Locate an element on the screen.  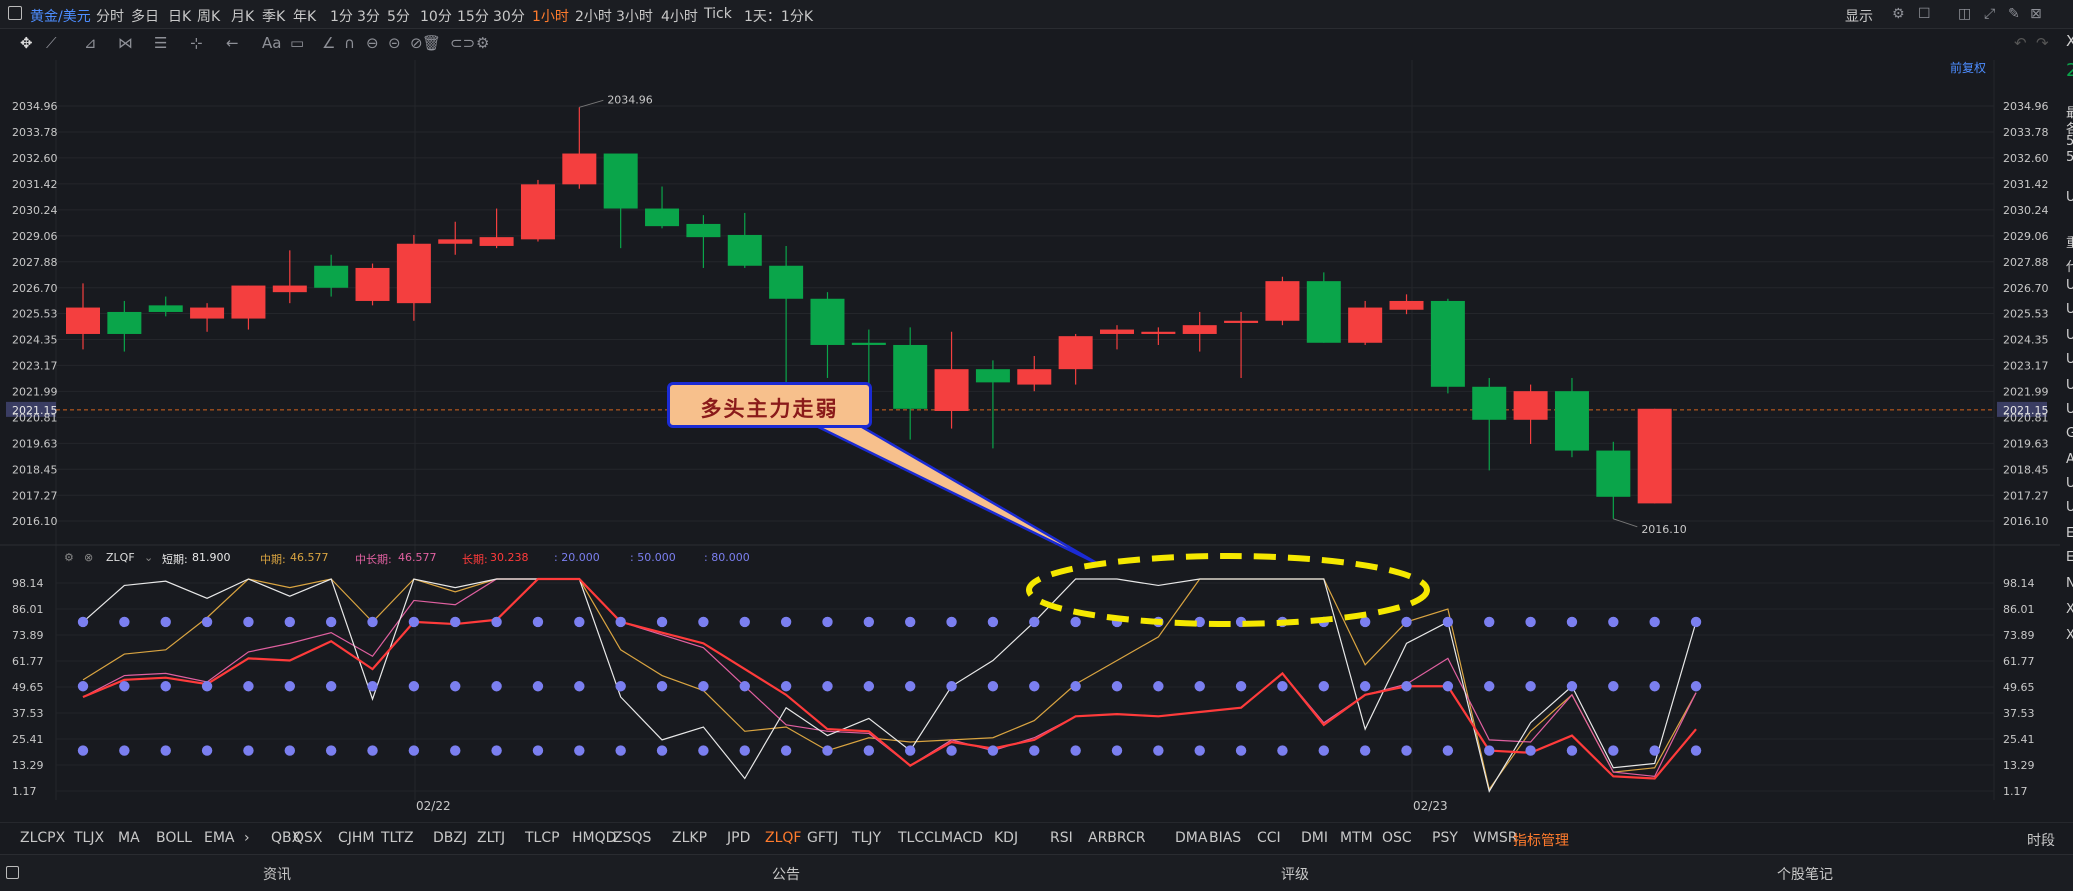
indicator-settings-icon: ⚙ is located at coordinates (69, 557).